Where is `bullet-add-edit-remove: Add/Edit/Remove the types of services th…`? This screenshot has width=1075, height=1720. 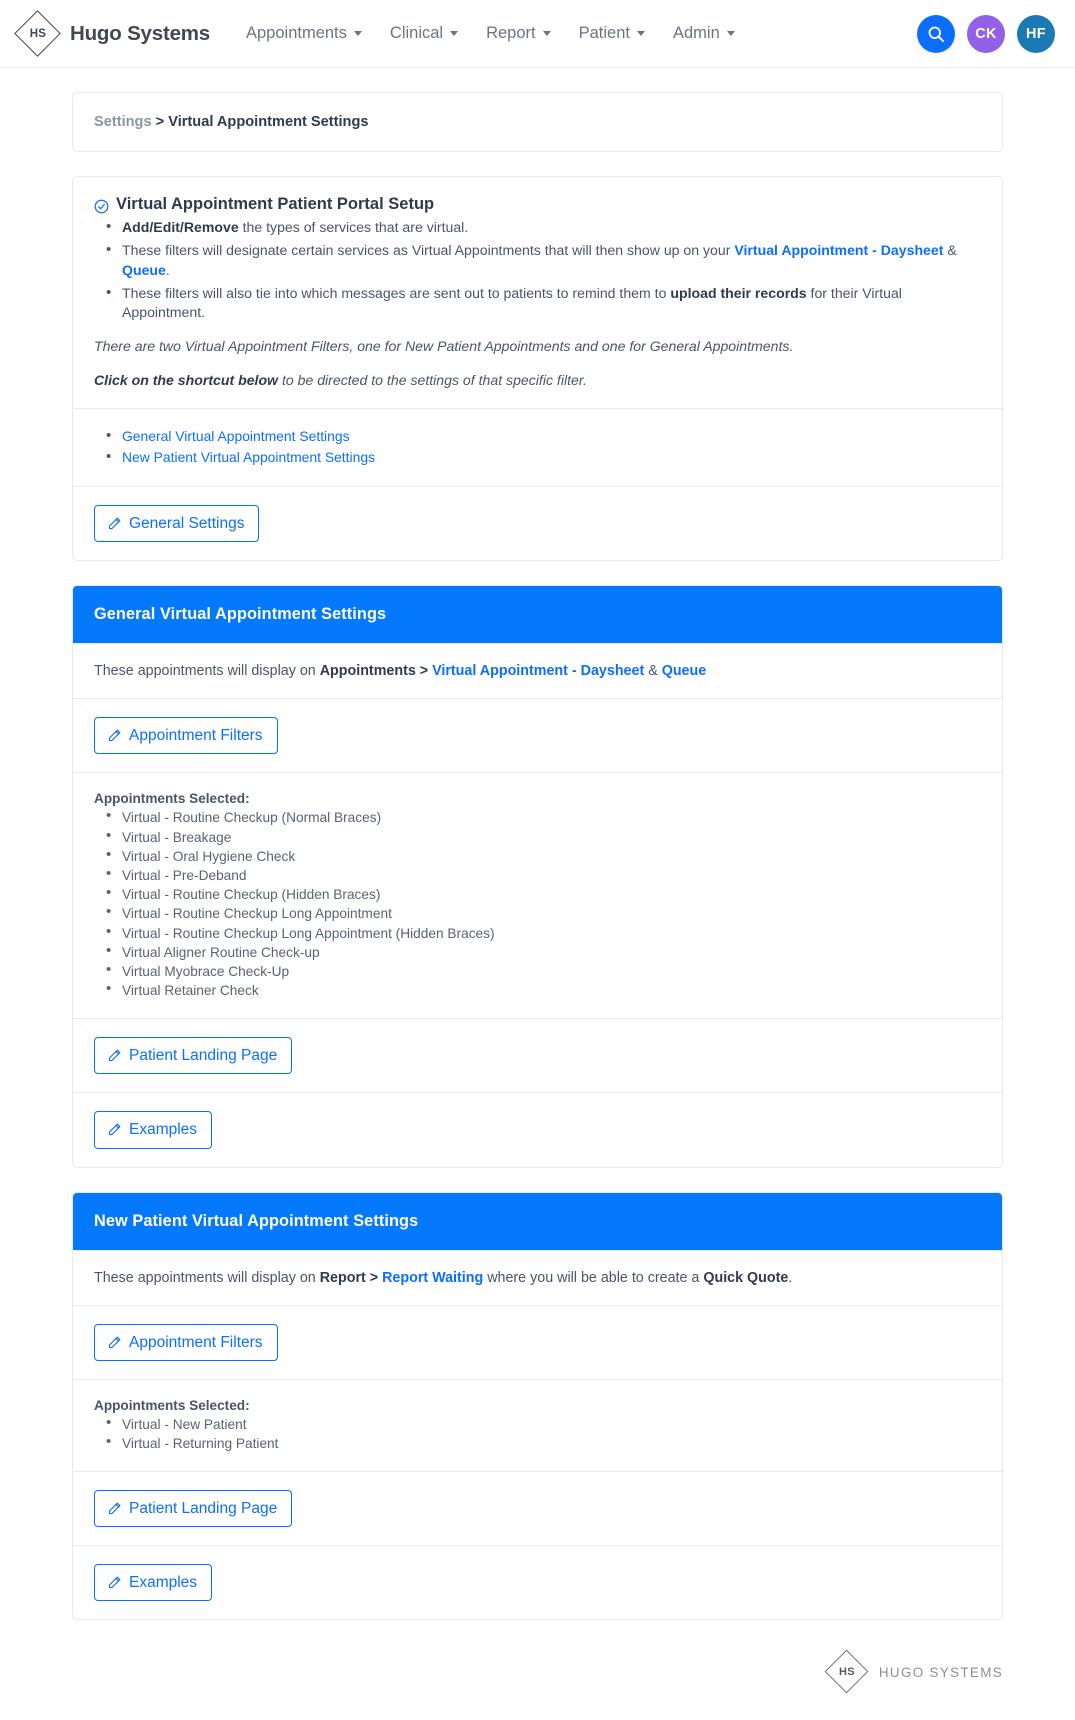
bullet-add-edit-remove: Add/Edit/Remove the types of services th… is located at coordinates (537, 227).